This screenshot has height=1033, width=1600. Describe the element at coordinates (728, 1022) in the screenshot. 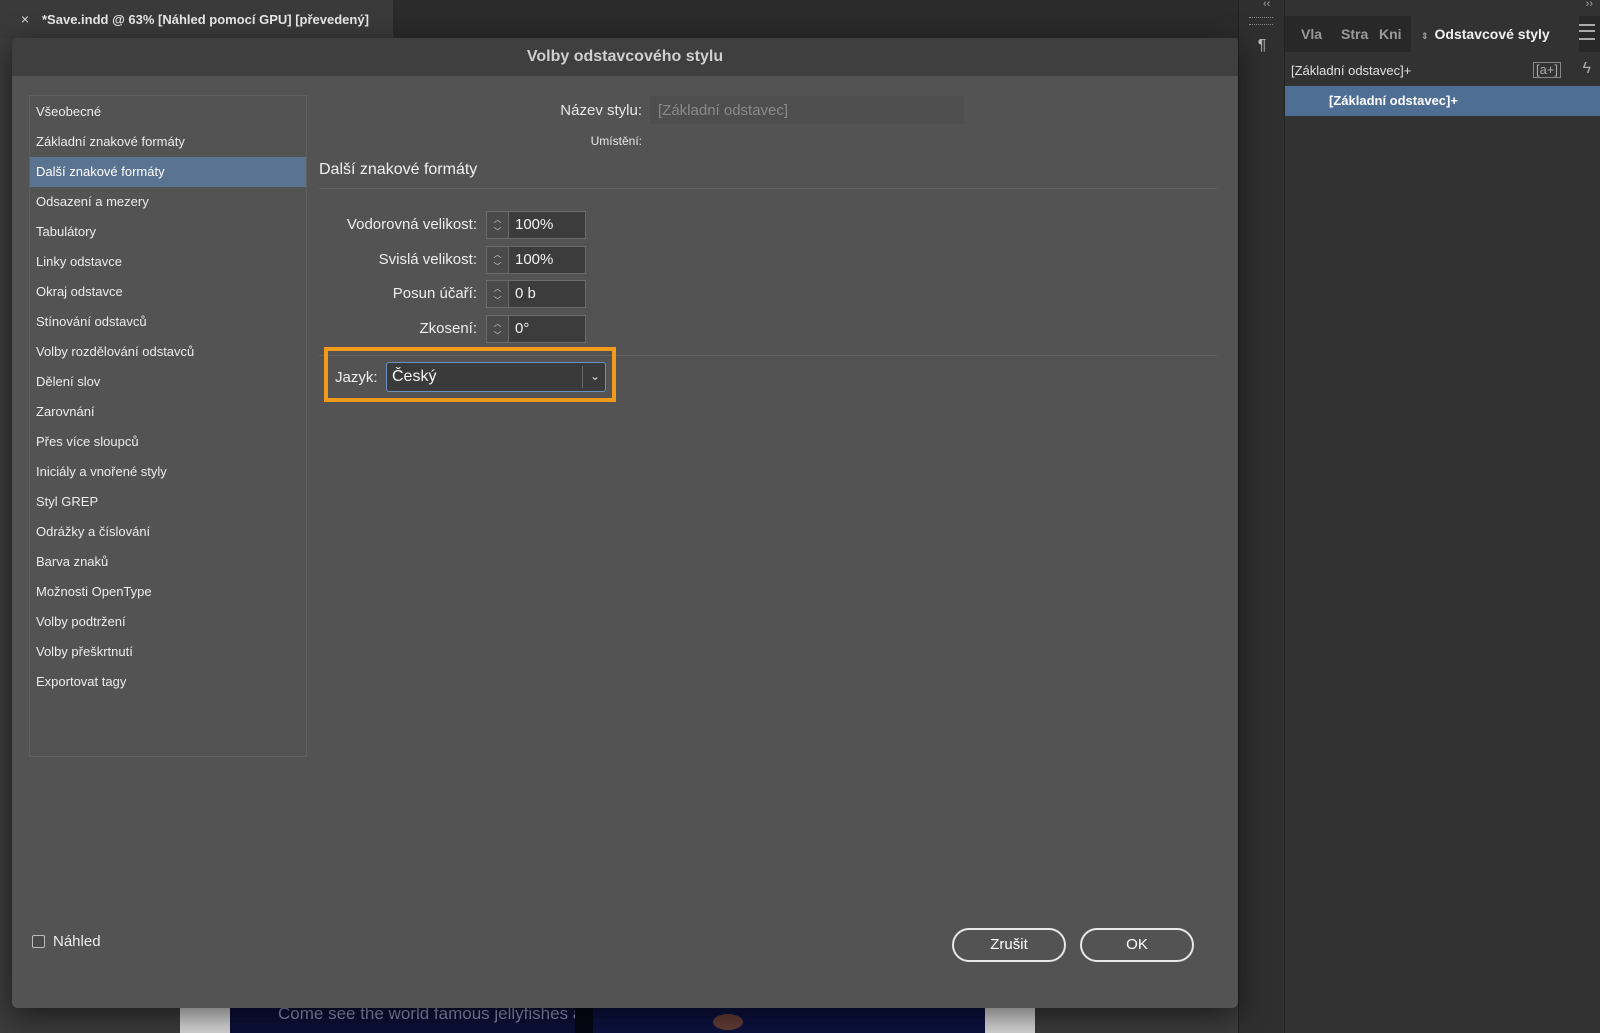

I see `jellyfish-glow` at that location.